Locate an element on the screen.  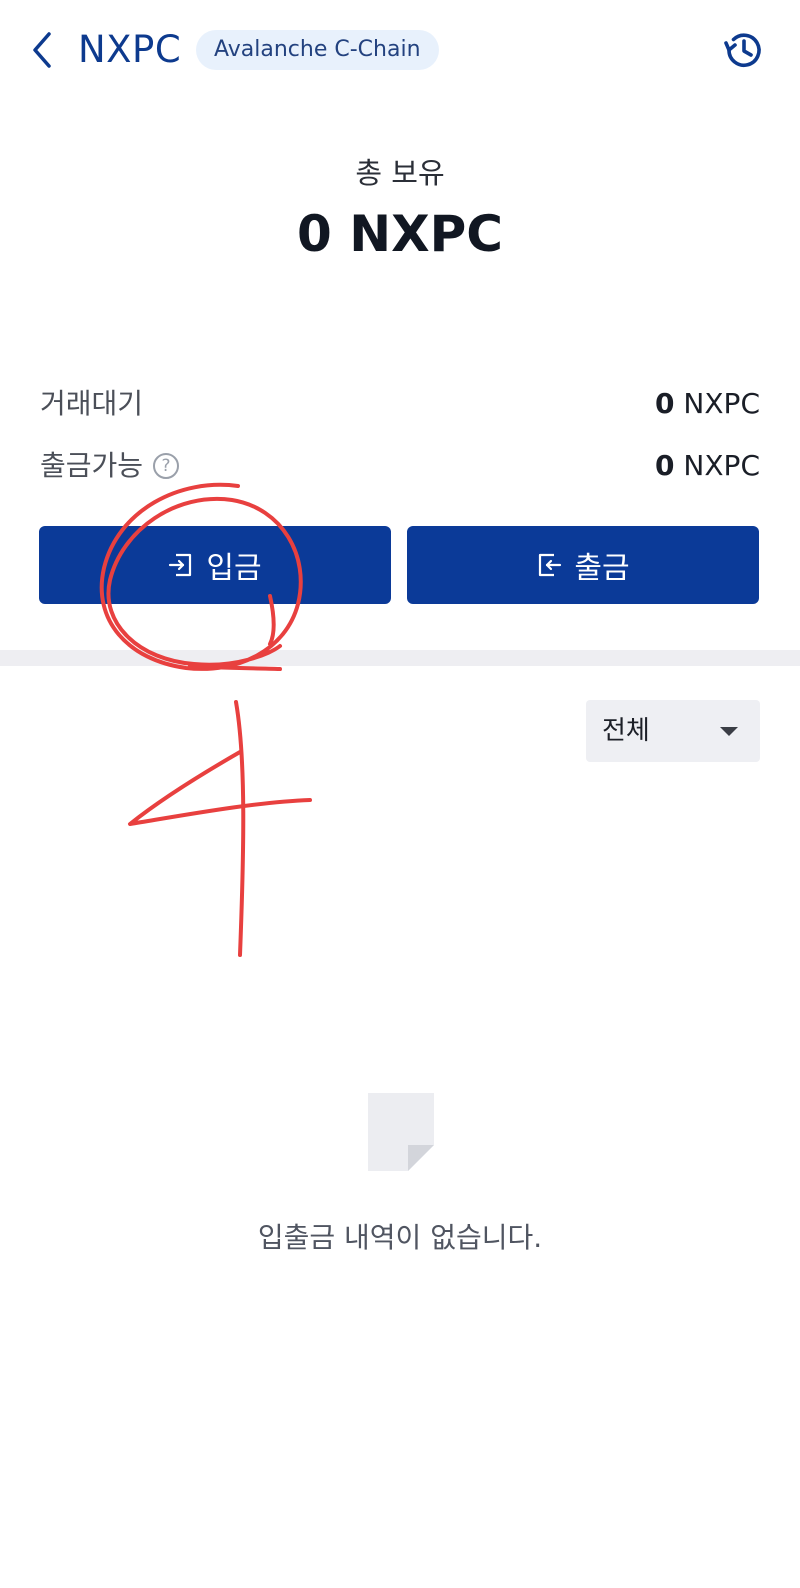
chevron-left-icon is located at coordinates (42, 50).